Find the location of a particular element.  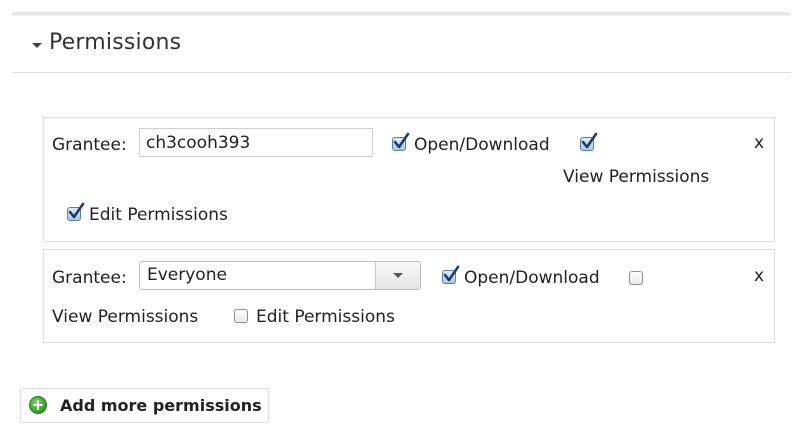

grantee-input is located at coordinates (256, 142).